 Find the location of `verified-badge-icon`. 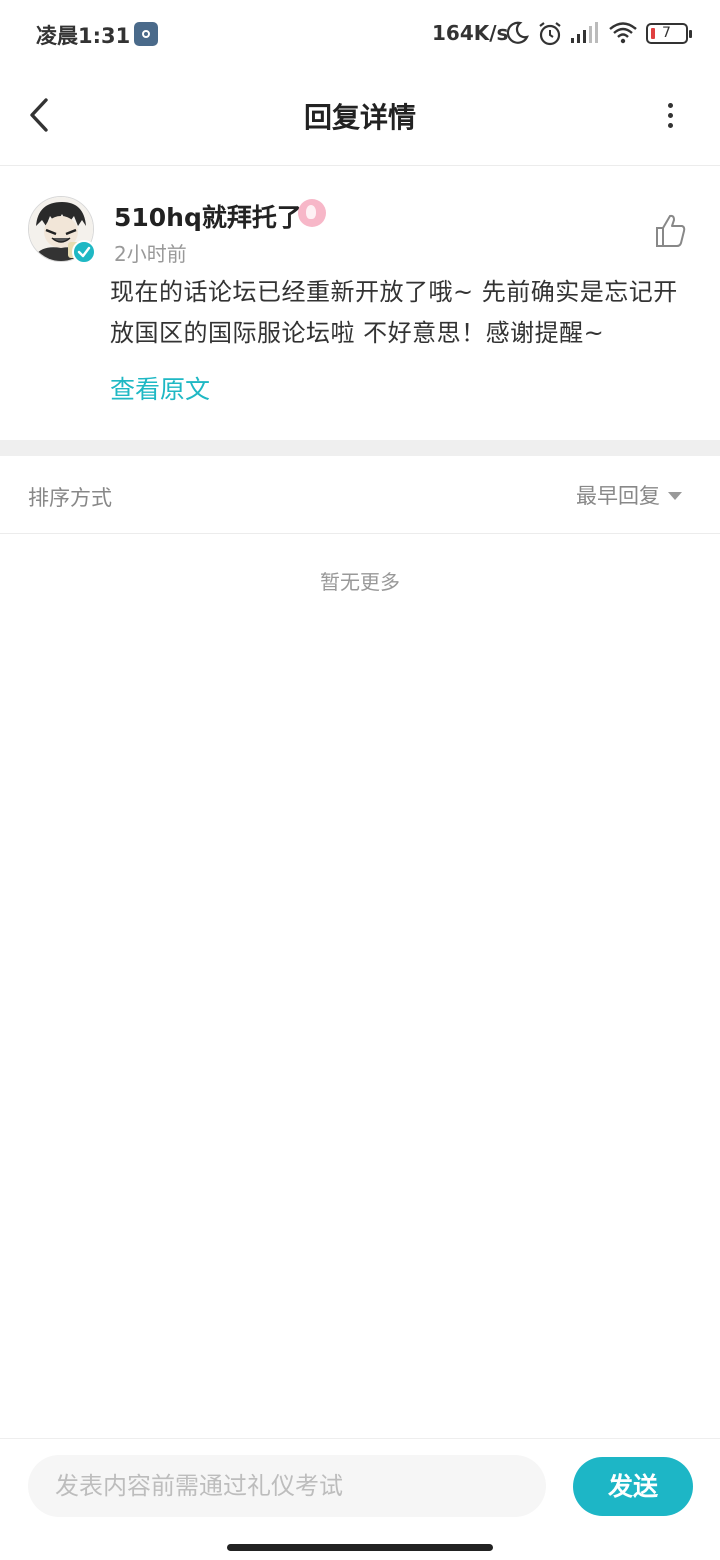

verified-badge-icon is located at coordinates (84, 252).